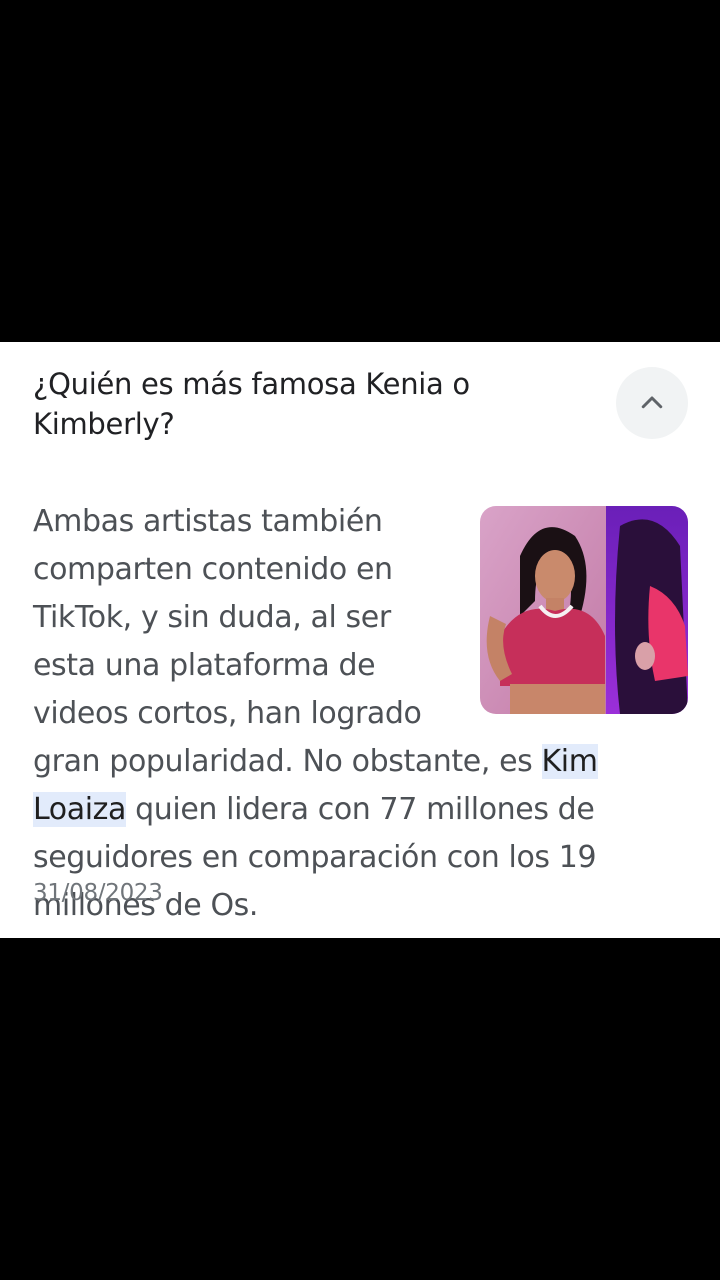 Image resolution: width=720 pixels, height=1280 pixels. Describe the element at coordinates (293, 404) in the screenshot. I see `question-title: ¿Quién es más famosa Kenia o Kimberly?` at that location.